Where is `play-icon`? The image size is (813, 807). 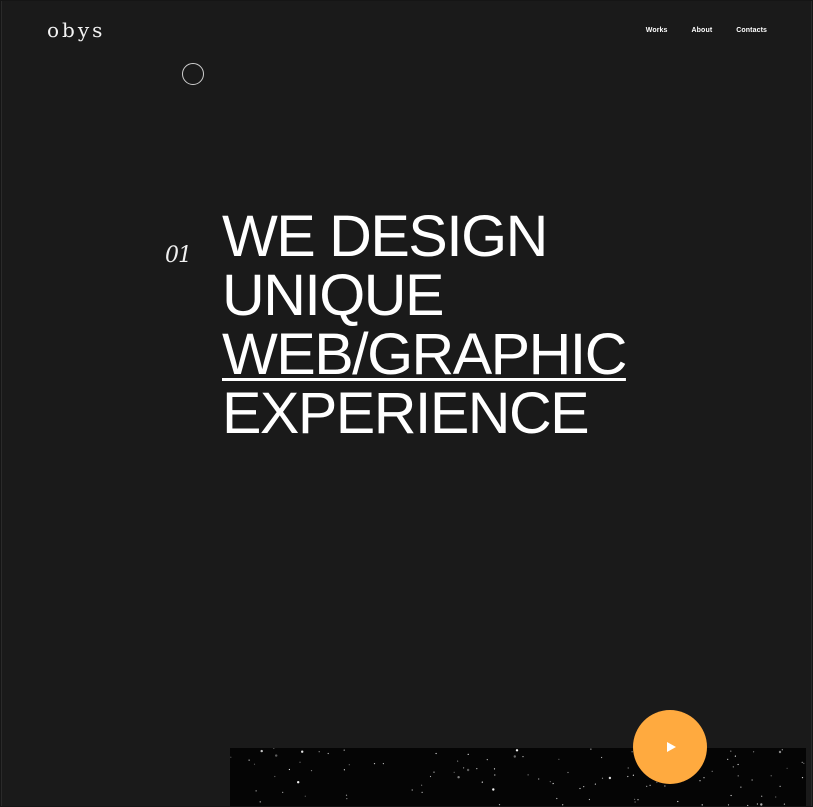
play-icon is located at coordinates (671, 747).